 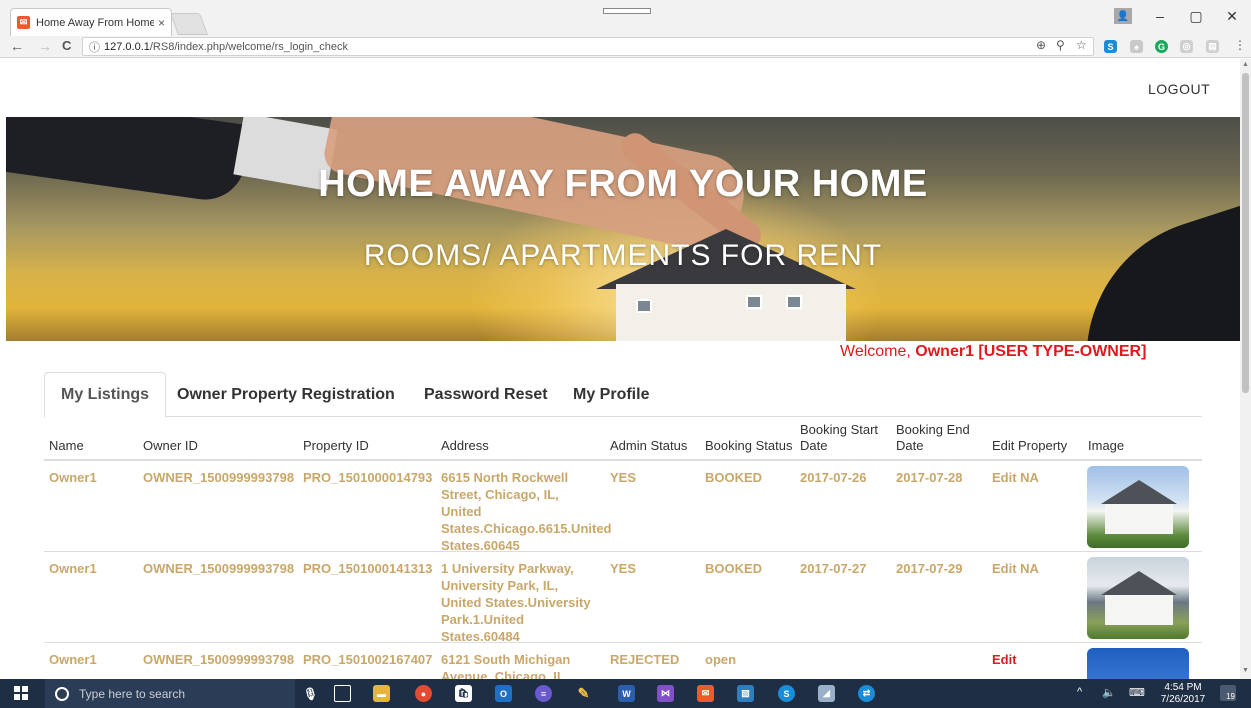 What do you see at coordinates (463, 693) in the screenshot?
I see `store-icon: 🛍` at bounding box center [463, 693].